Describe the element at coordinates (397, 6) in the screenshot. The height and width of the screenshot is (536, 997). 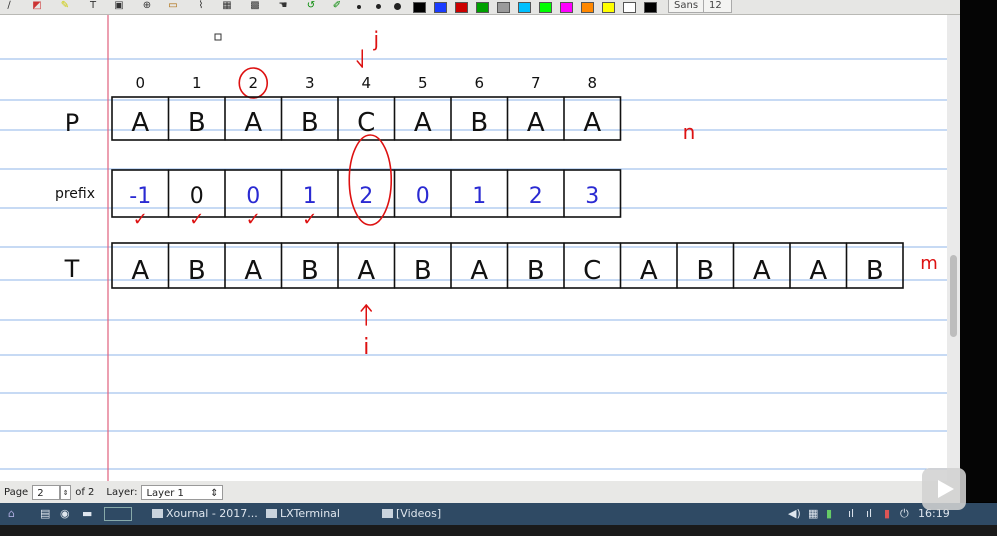
I see `thickness-thick-icon` at that location.